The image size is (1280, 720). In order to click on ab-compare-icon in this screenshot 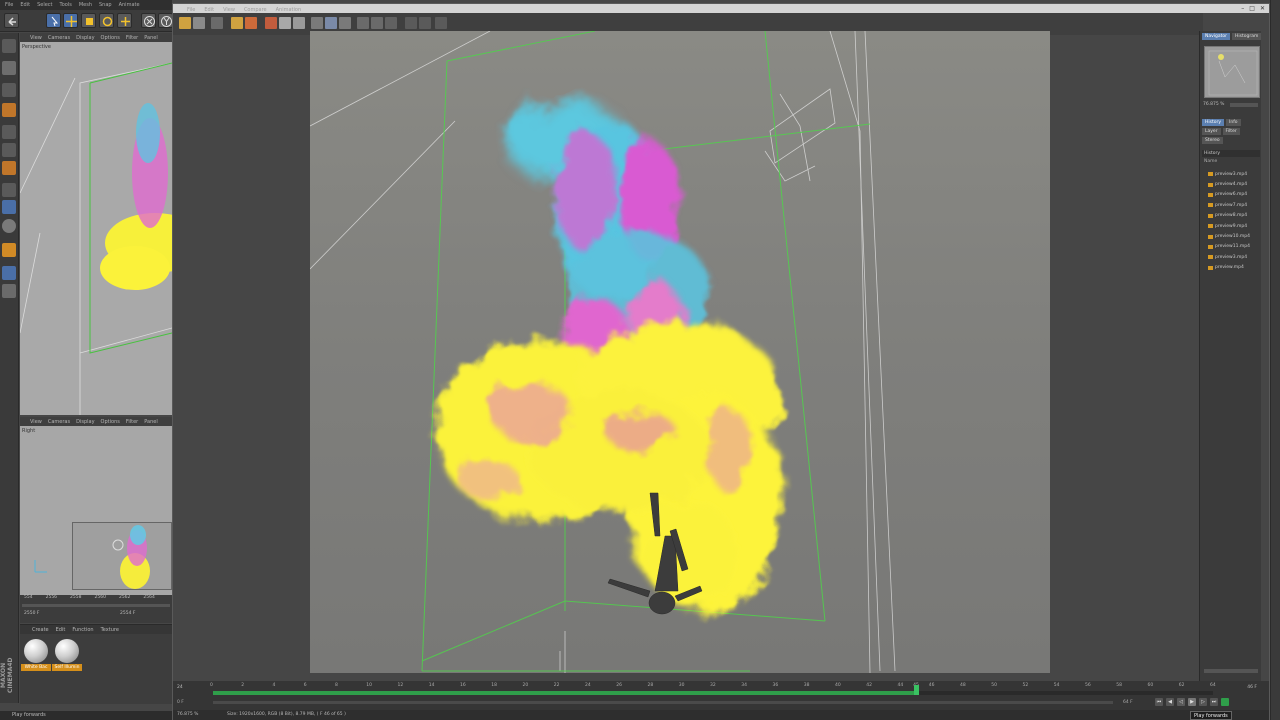, I will do `click(285, 23)`.